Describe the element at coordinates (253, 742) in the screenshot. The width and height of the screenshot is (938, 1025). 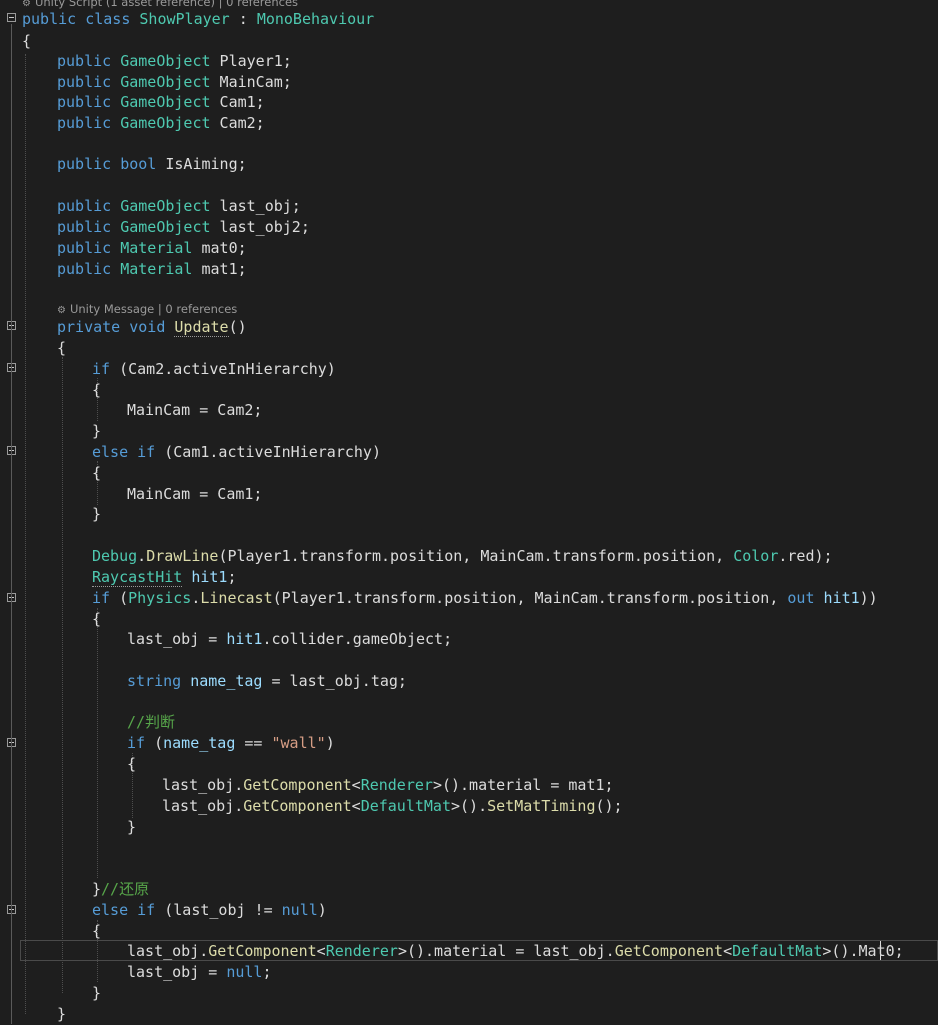
I see `code-token: ==` at that location.